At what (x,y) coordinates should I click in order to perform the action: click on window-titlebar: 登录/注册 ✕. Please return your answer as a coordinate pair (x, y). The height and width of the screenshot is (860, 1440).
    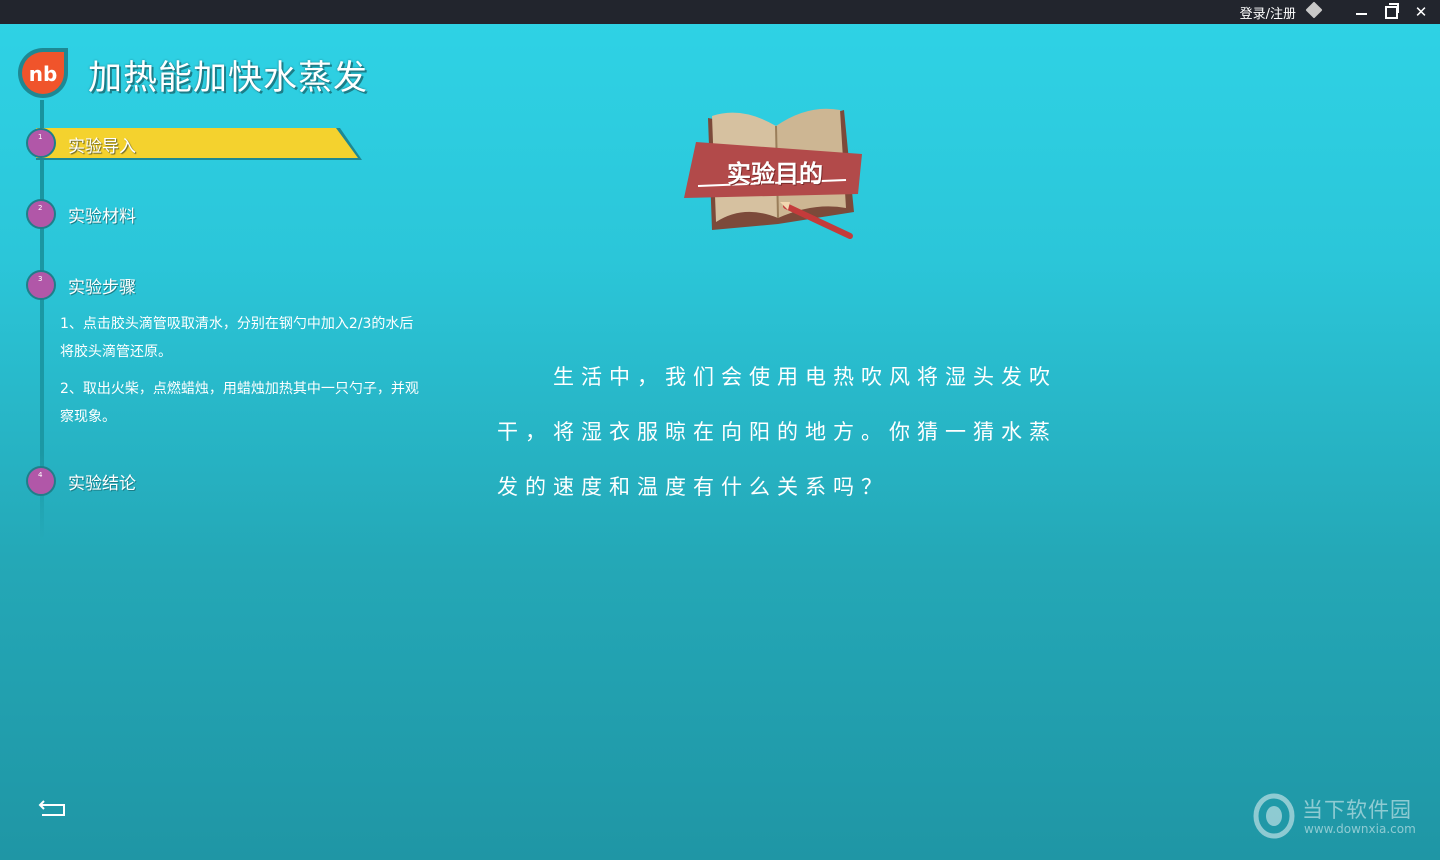
    Looking at the image, I should click on (720, 12).